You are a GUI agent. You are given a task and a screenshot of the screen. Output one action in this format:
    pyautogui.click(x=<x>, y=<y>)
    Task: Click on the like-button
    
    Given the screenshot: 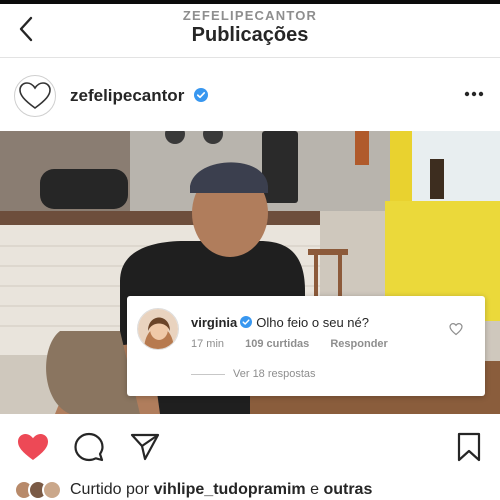 What is the action you would take?
    pyautogui.click(x=33, y=447)
    